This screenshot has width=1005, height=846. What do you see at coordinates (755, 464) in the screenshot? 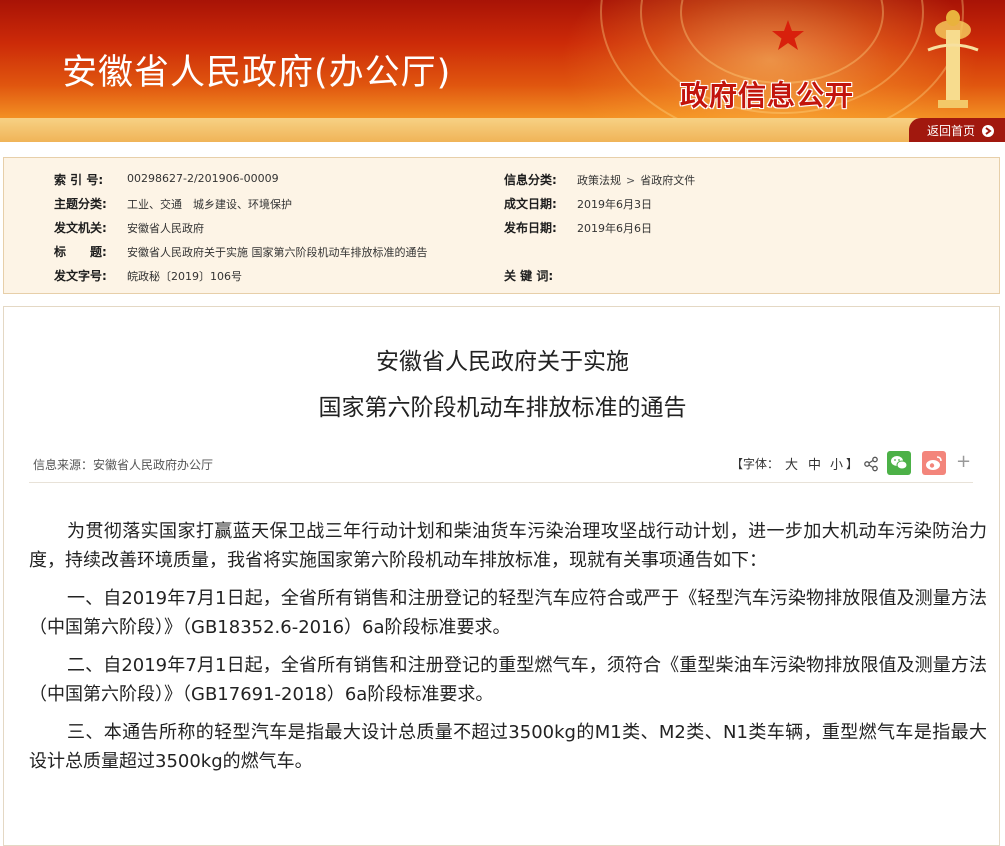
I see `font-size-label: 【字体：` at bounding box center [755, 464].